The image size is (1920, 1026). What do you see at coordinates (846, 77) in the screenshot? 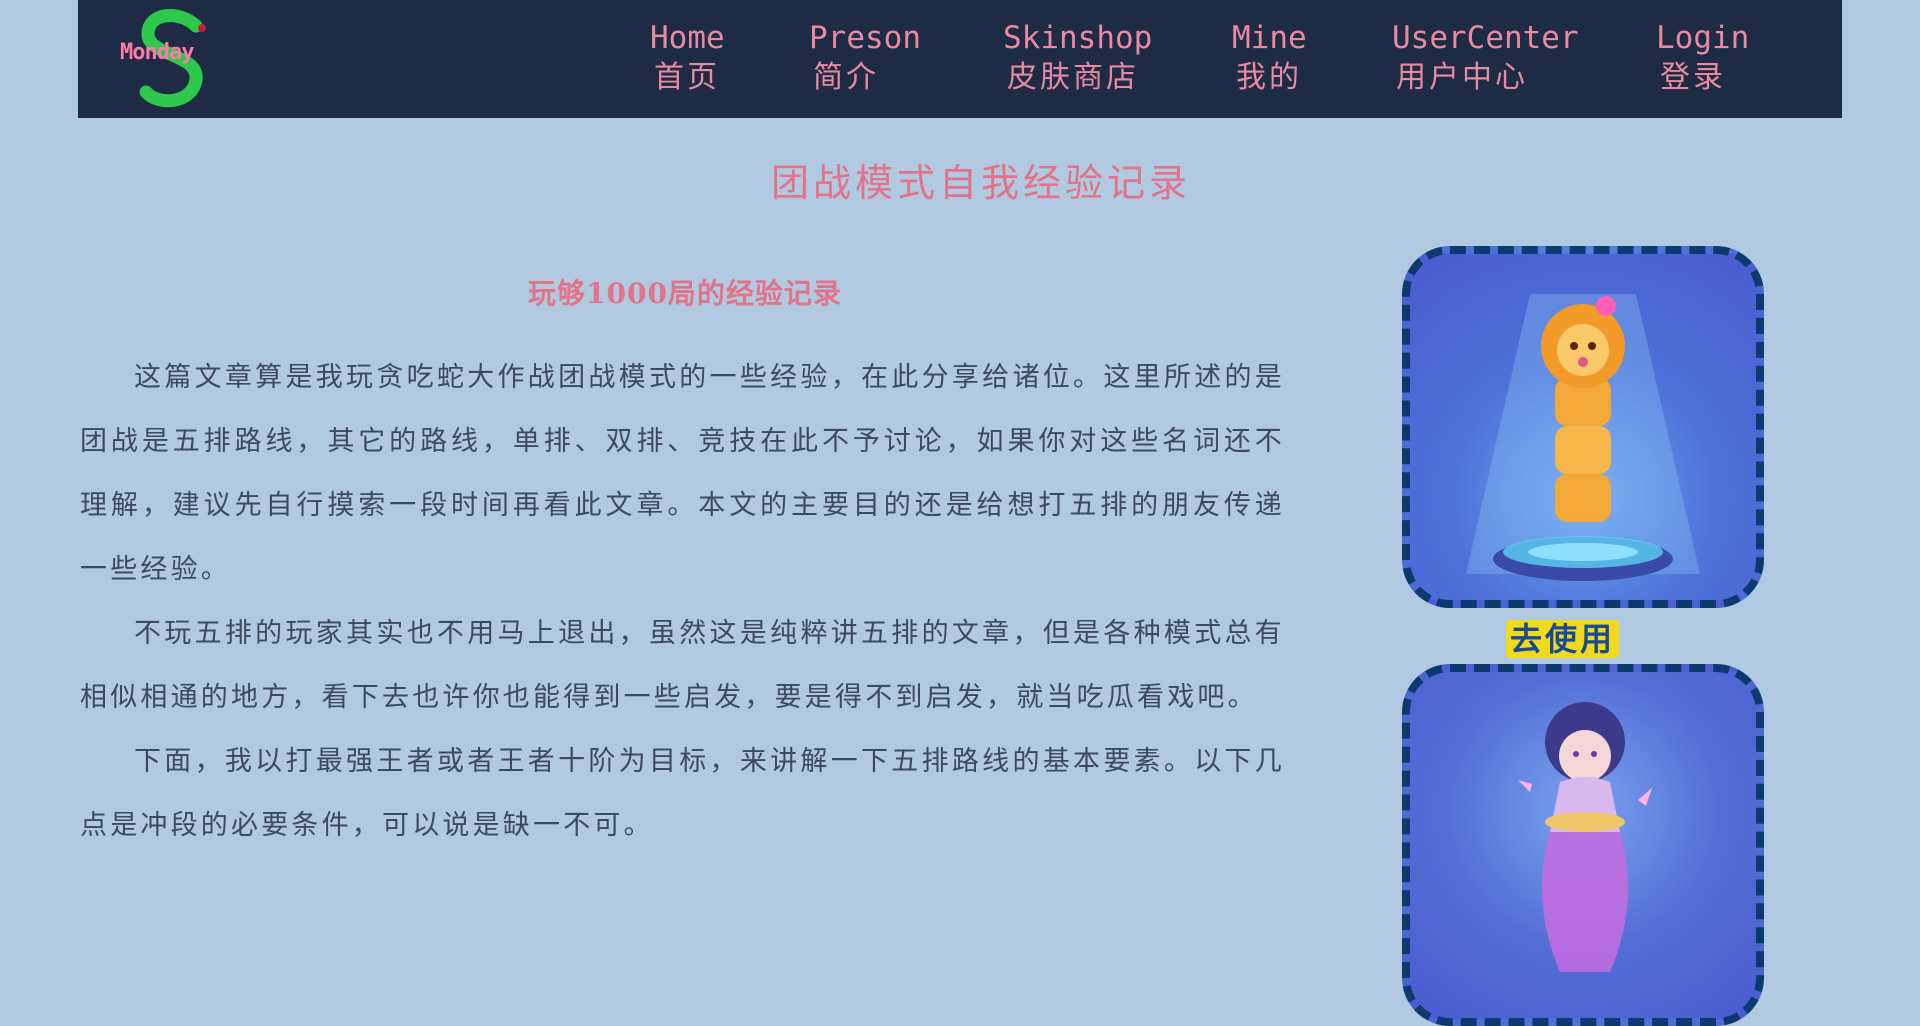
I see `nav-preson-zh: 简介` at bounding box center [846, 77].